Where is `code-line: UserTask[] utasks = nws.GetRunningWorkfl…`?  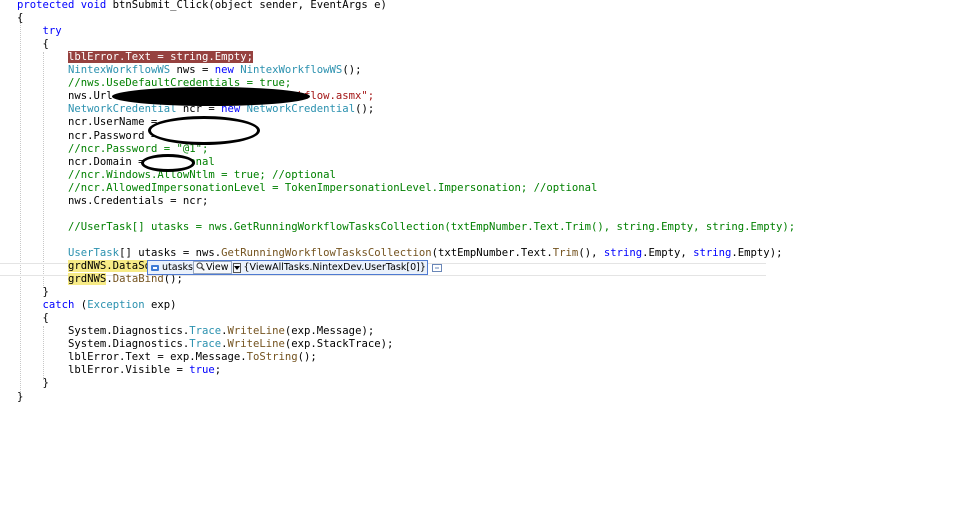
code-line: UserTask[] utasks = nws.GetRunningWorkfl… is located at coordinates (399, 253).